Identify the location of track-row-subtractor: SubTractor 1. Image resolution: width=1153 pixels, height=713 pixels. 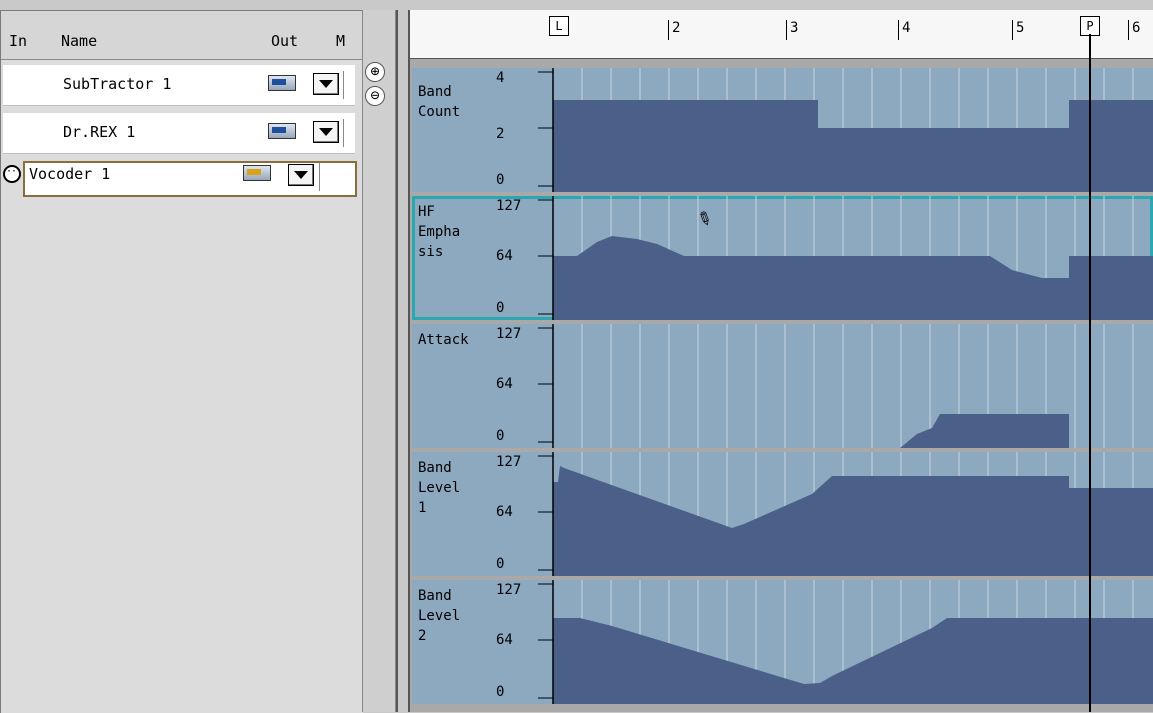
(179, 85).